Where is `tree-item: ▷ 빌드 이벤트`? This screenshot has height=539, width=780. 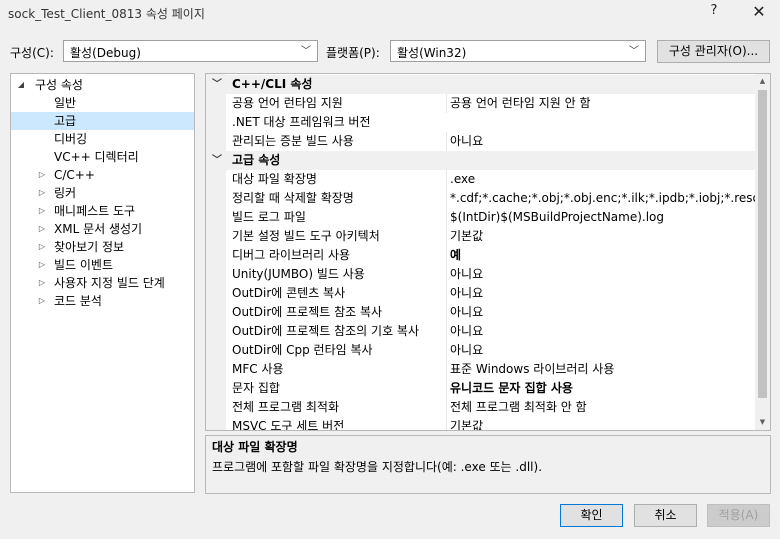 tree-item: ▷ 빌드 이벤트 is located at coordinates (102, 265).